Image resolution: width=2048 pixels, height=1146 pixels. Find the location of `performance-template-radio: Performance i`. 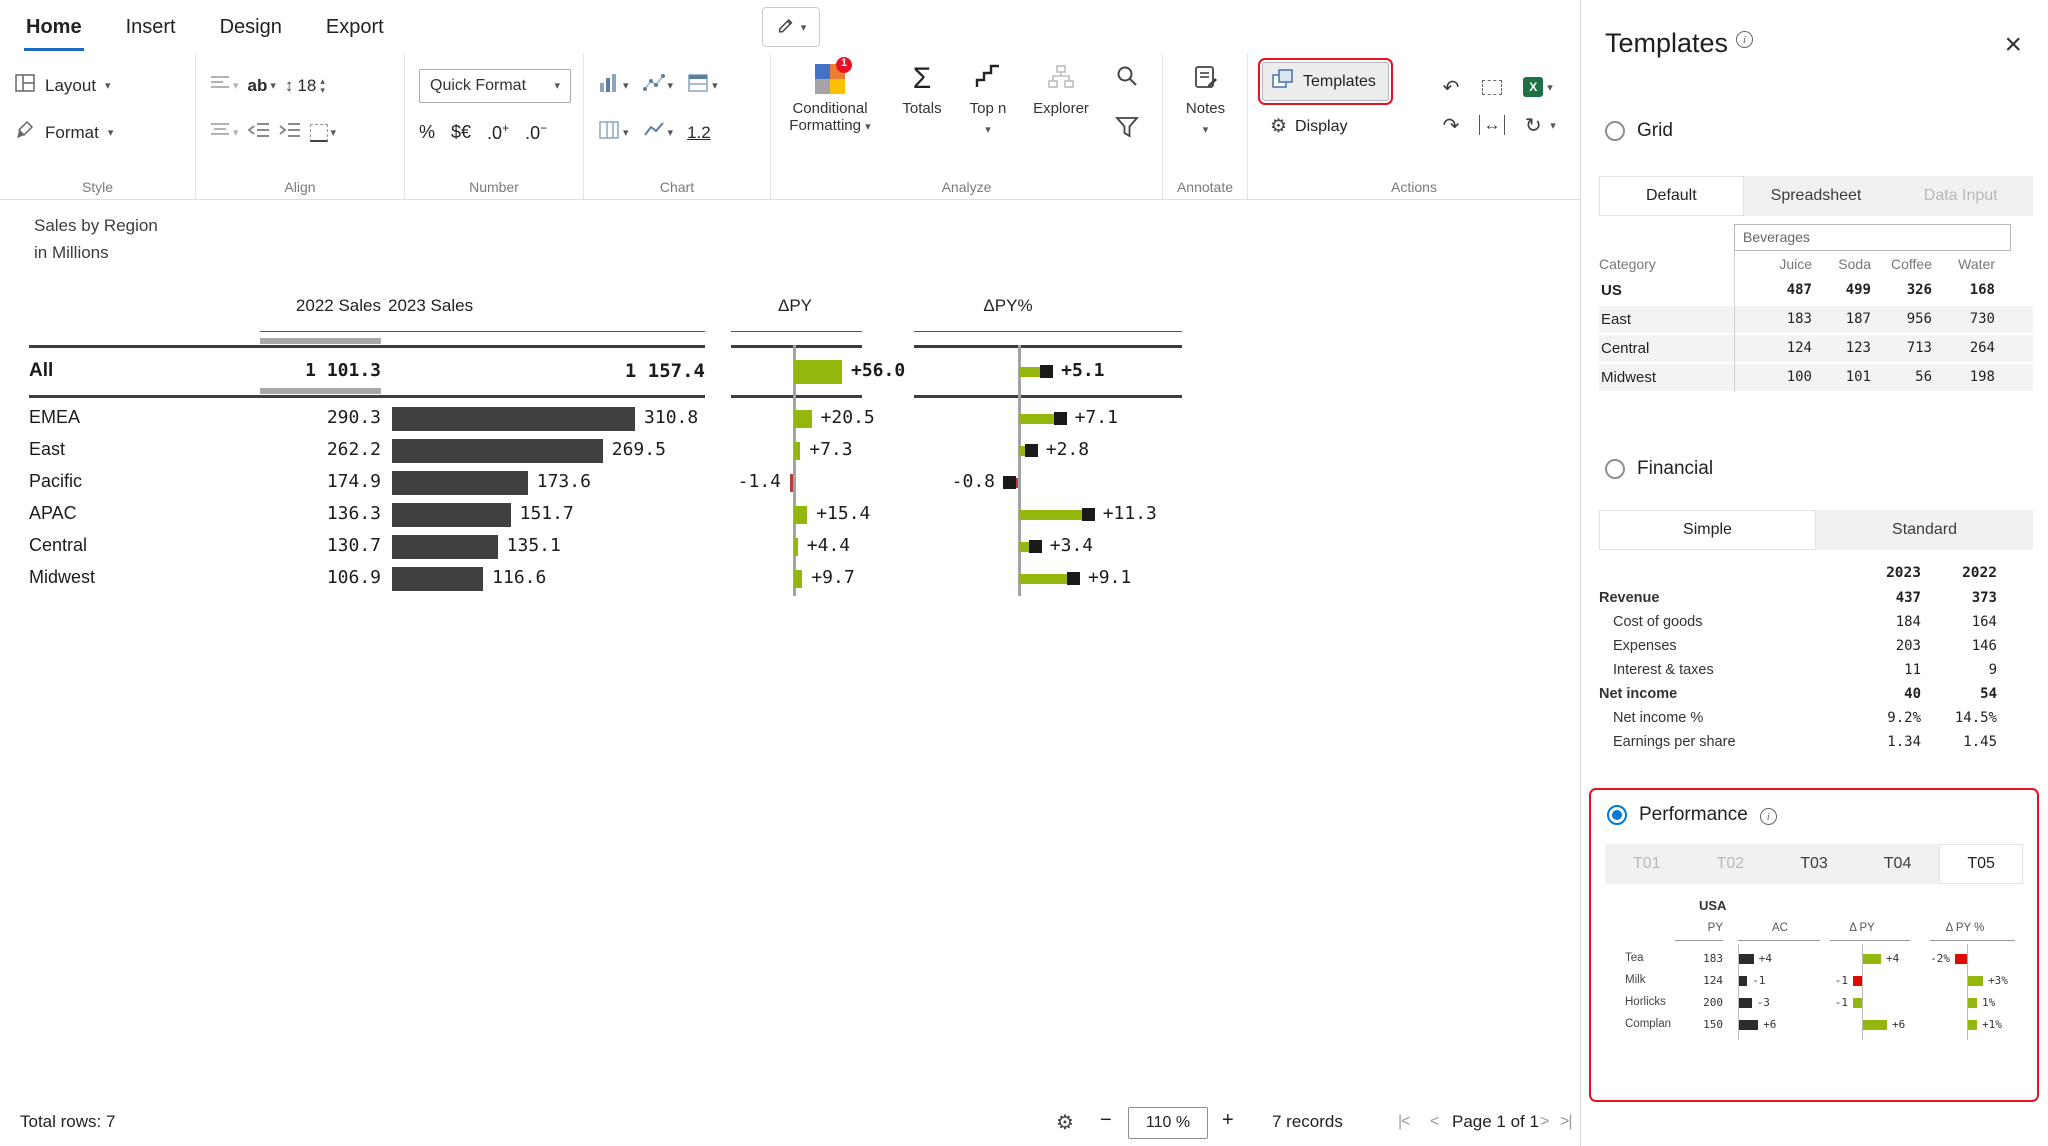

performance-template-radio: Performance i is located at coordinates (1692, 815).